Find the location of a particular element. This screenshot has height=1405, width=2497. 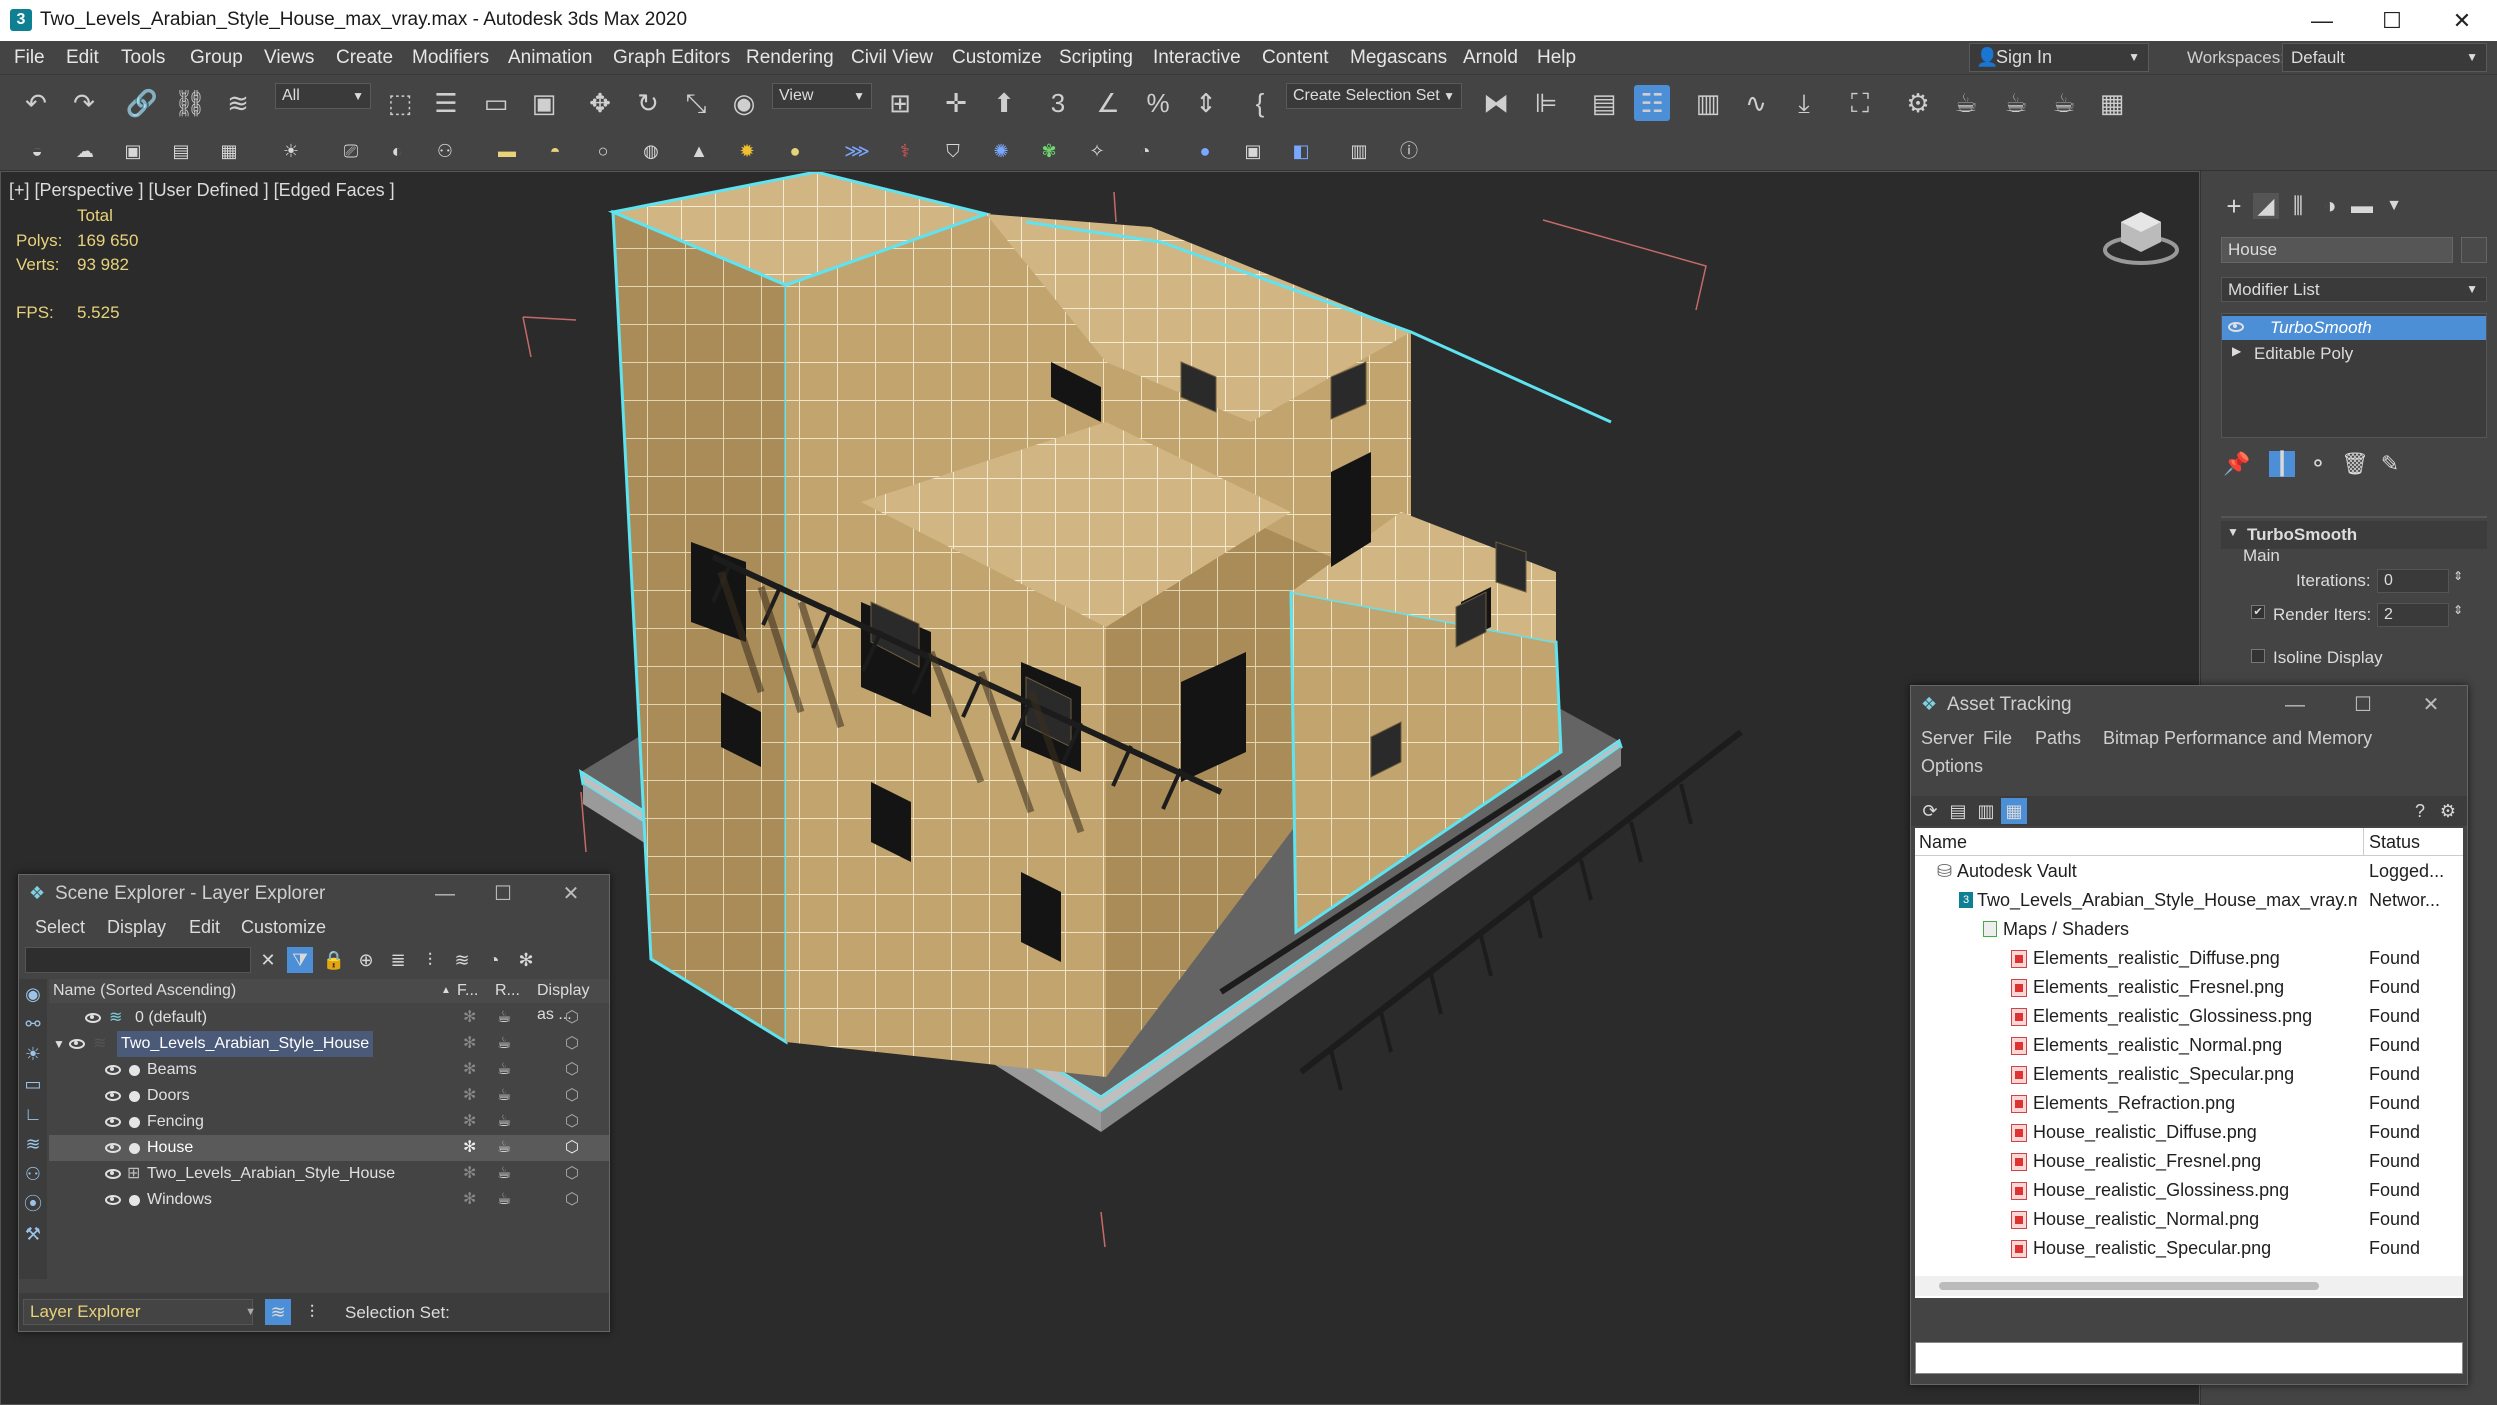

render-icon: ◧ is located at coordinates (1301, 151).